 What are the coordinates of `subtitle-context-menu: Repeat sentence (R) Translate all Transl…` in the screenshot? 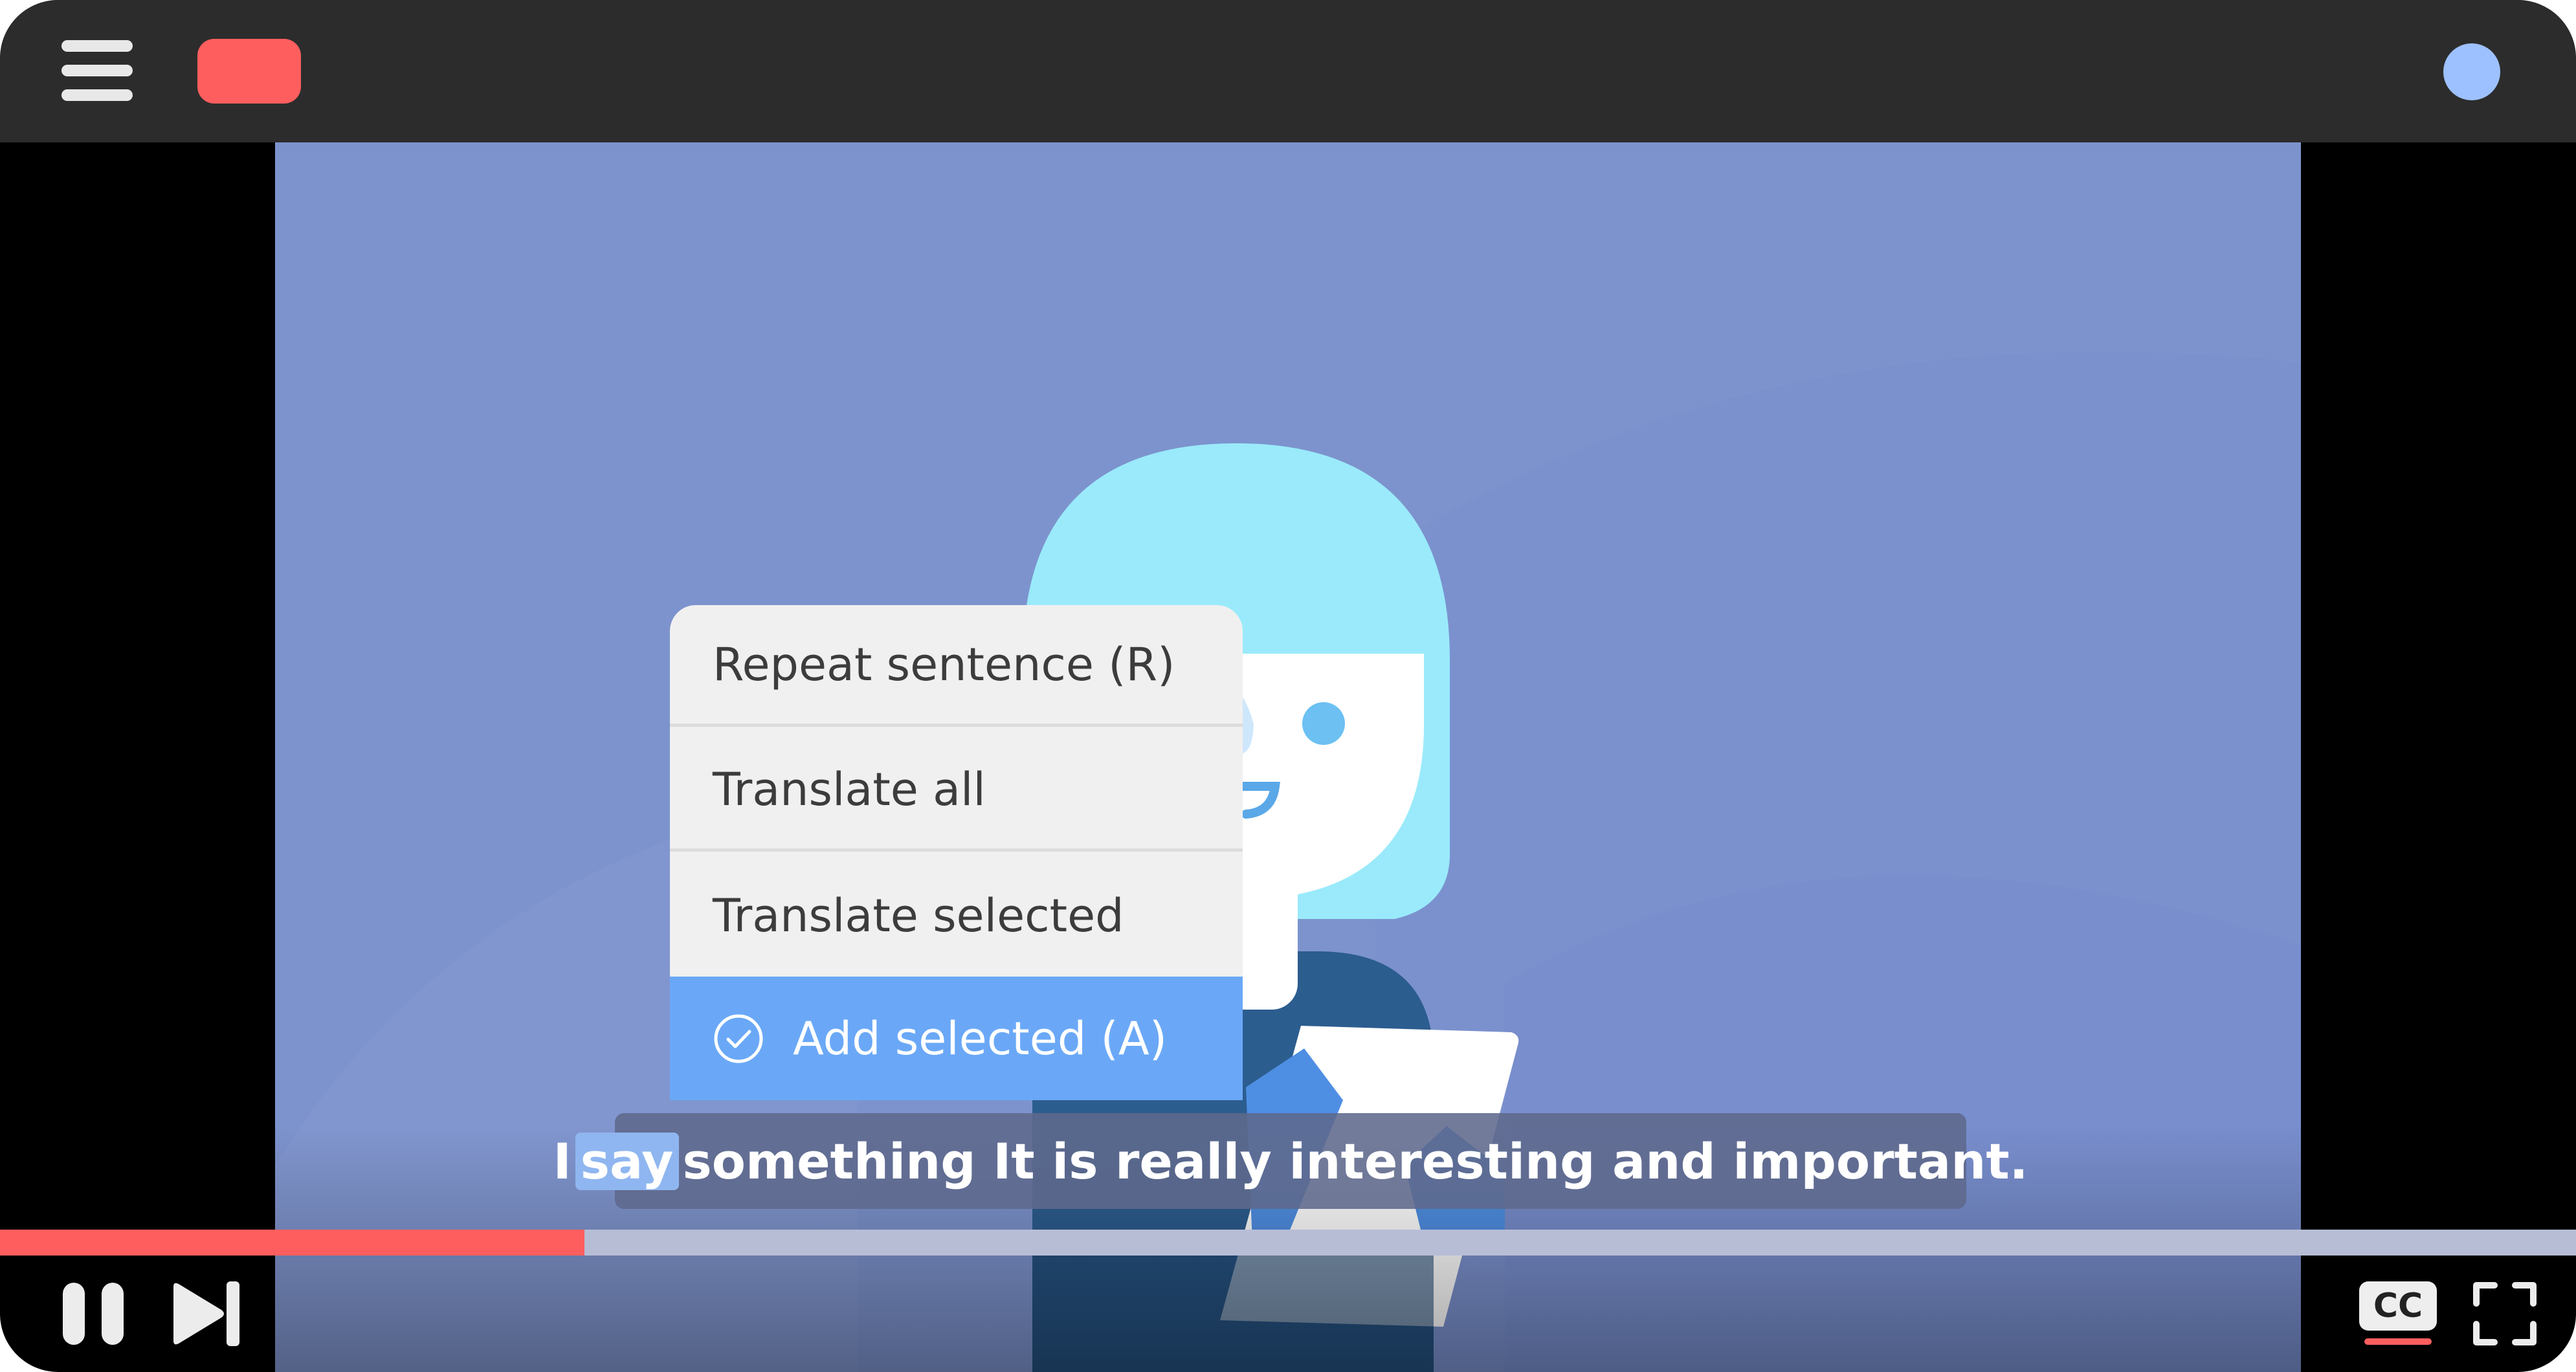 It's located at (956, 852).